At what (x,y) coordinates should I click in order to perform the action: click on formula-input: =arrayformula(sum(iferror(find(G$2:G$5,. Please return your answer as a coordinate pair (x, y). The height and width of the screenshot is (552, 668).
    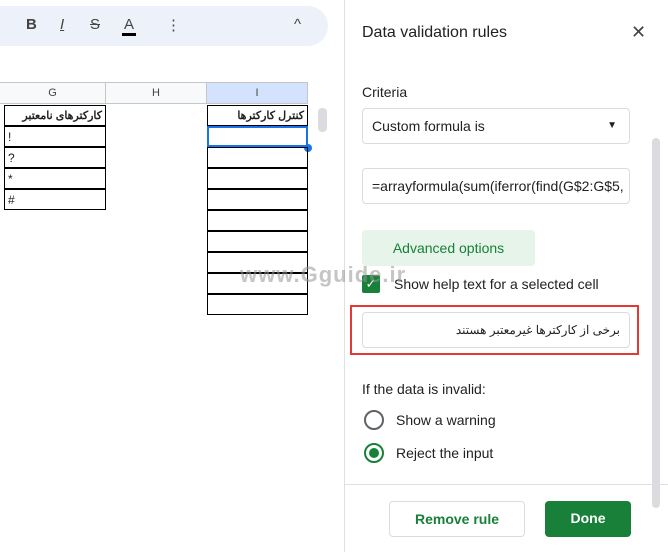
    Looking at the image, I should click on (496, 186).